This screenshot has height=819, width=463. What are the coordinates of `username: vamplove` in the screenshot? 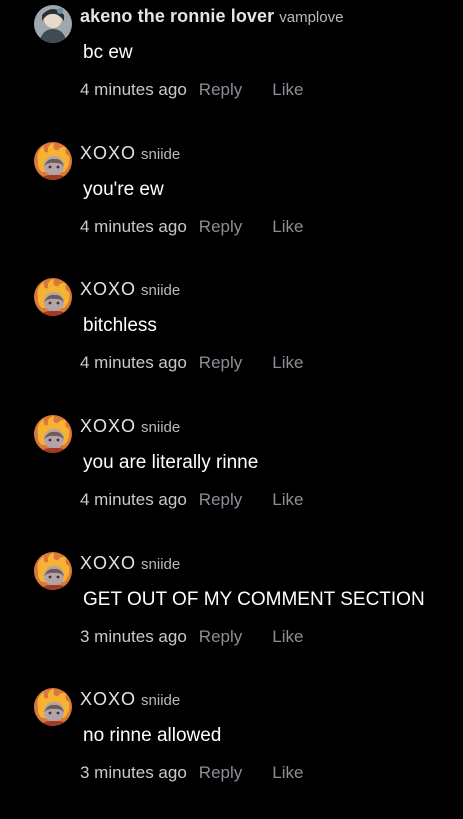 It's located at (311, 17).